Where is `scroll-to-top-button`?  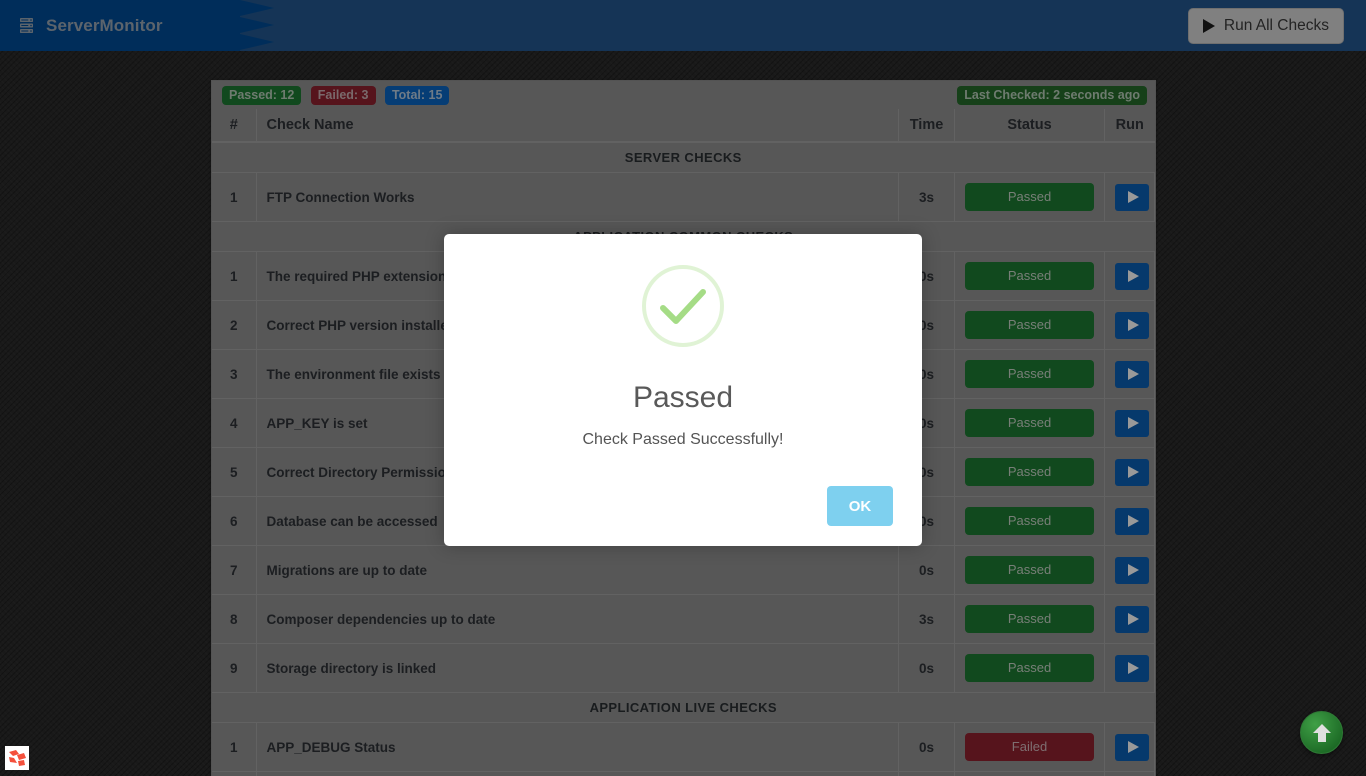 scroll-to-top-button is located at coordinates (1321, 732).